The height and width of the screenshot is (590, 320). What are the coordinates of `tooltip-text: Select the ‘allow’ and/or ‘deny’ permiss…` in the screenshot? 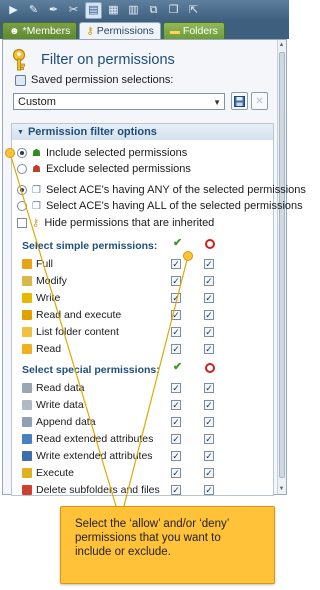 It's located at (152, 538).